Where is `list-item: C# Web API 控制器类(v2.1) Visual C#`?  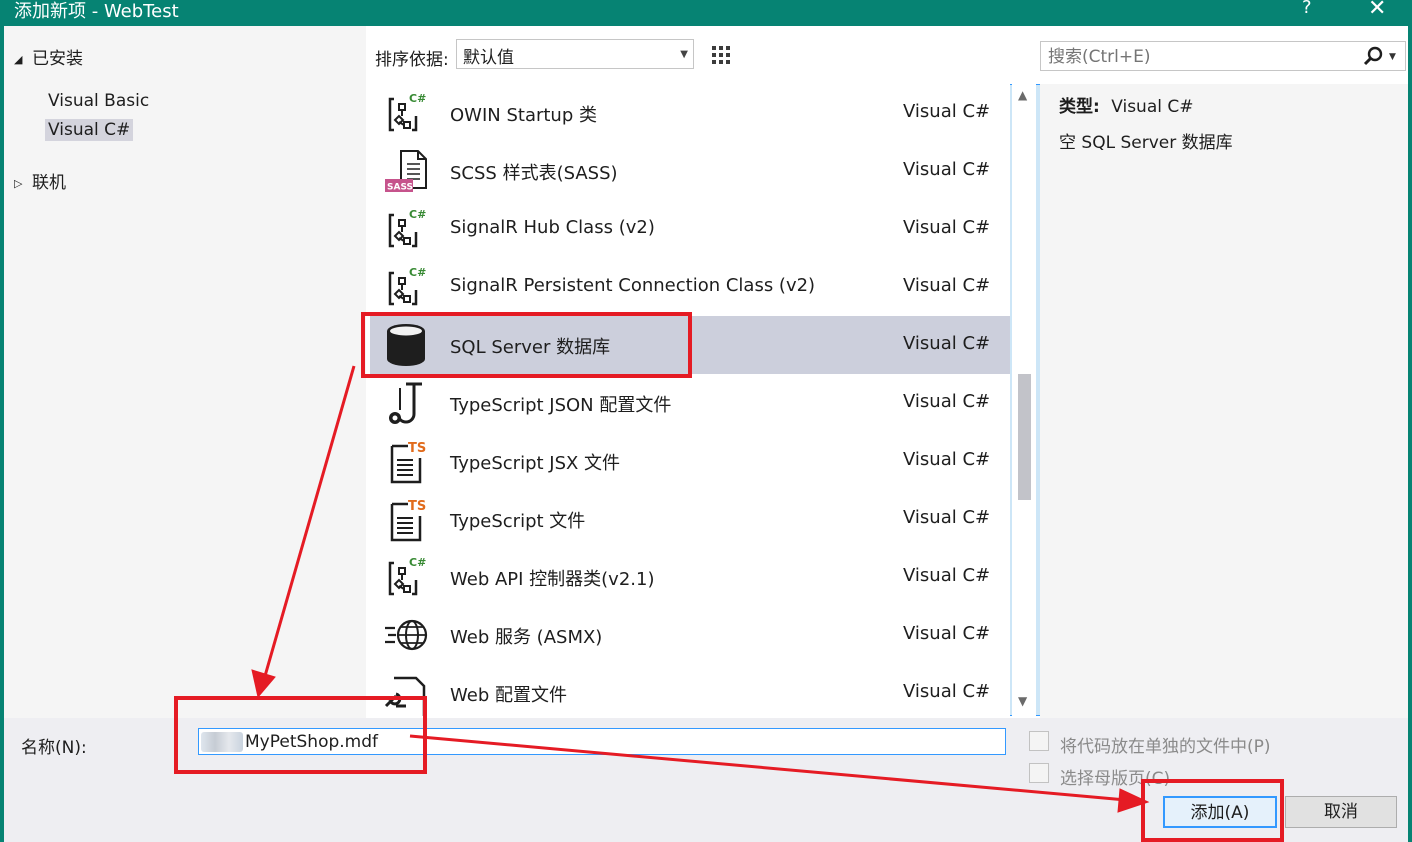
list-item: C# Web API 控制器类(v2.1) Visual C# is located at coordinates (690, 577).